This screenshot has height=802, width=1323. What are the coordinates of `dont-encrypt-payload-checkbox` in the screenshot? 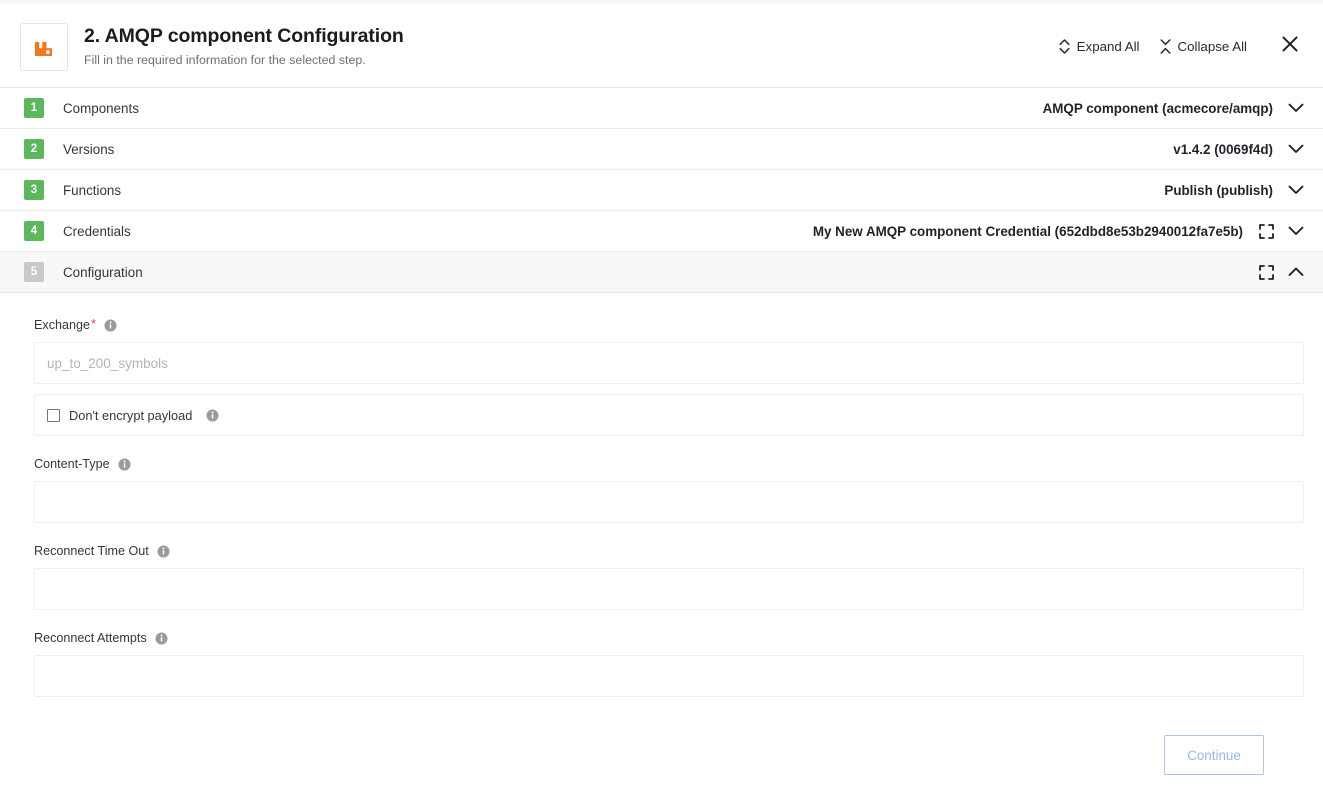 It's located at (53, 415).